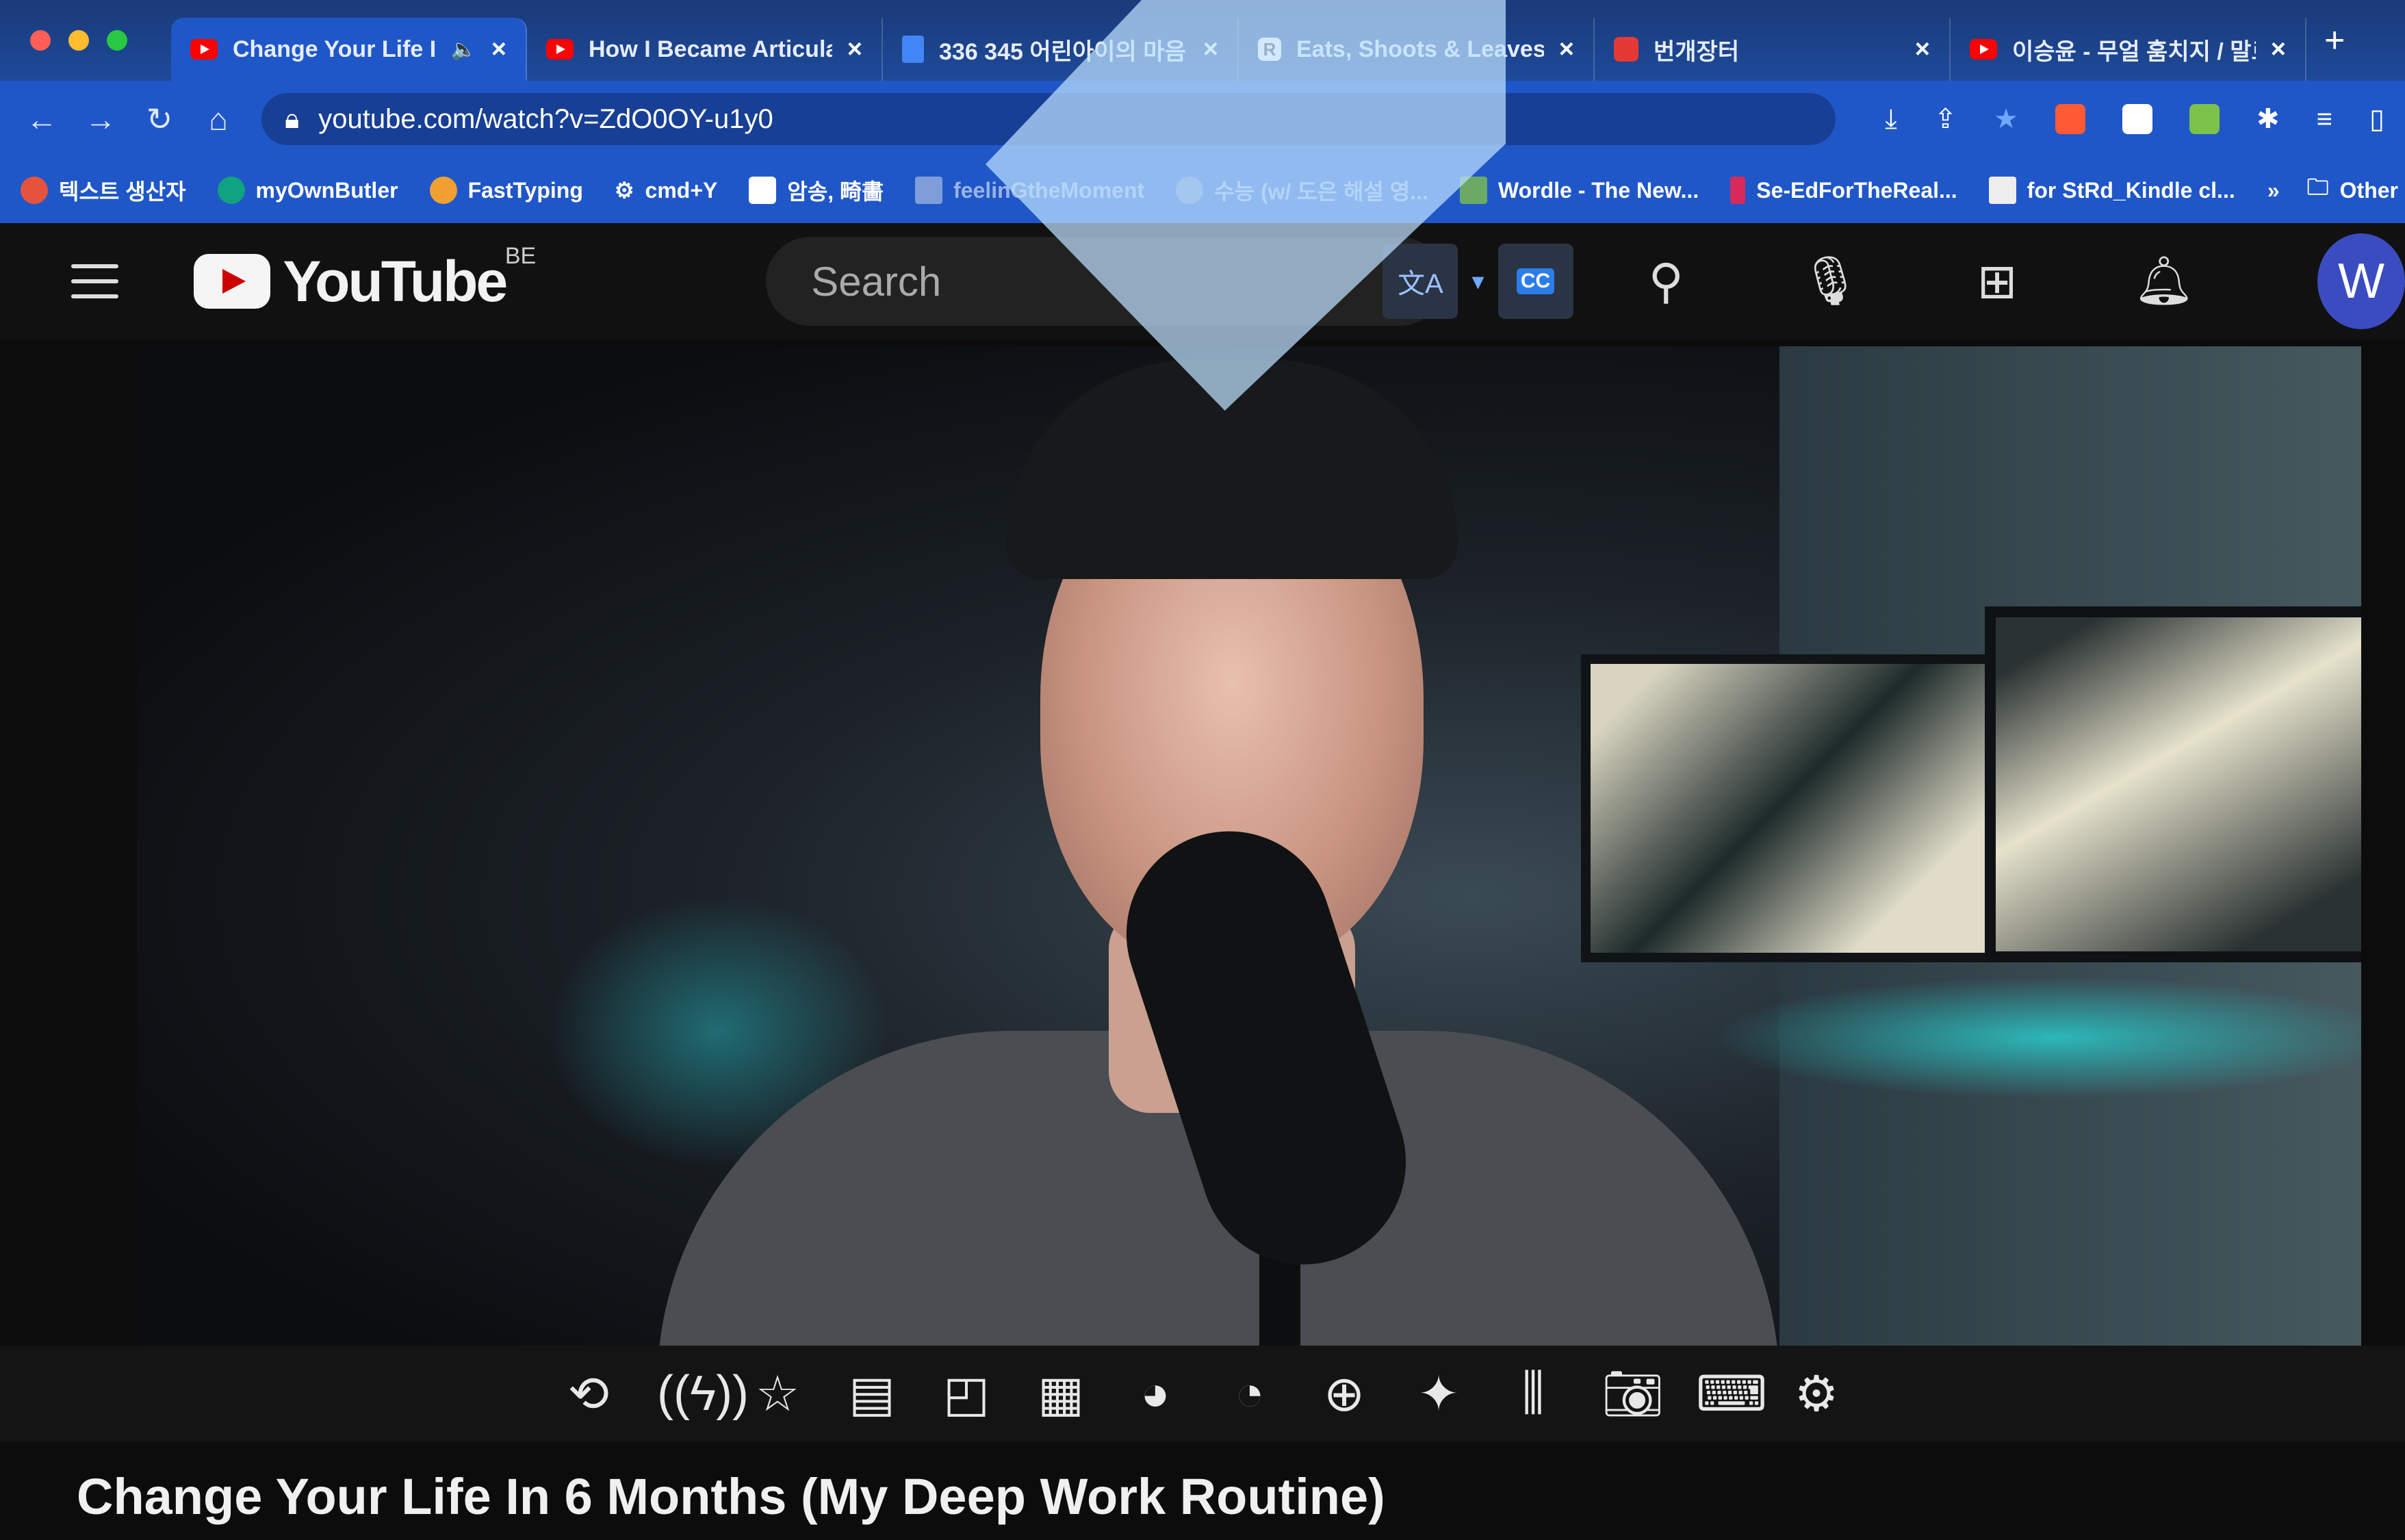  I want to click on masthead-actions: ⚲ 🎙︎ ⊞ 🔔︎, so click(1922, 281).